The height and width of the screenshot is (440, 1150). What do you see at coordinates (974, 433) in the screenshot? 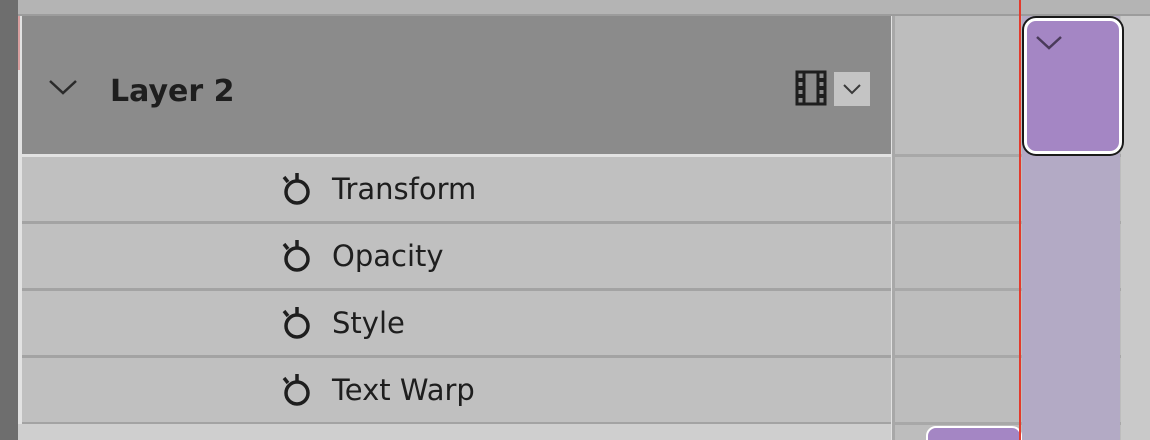
I see `next-layer-clip` at bounding box center [974, 433].